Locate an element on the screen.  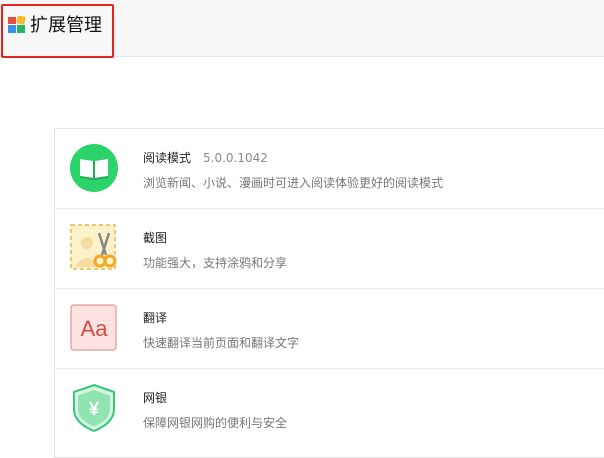
extension-description: 保障网银网购的便利与安全 is located at coordinates (215, 423).